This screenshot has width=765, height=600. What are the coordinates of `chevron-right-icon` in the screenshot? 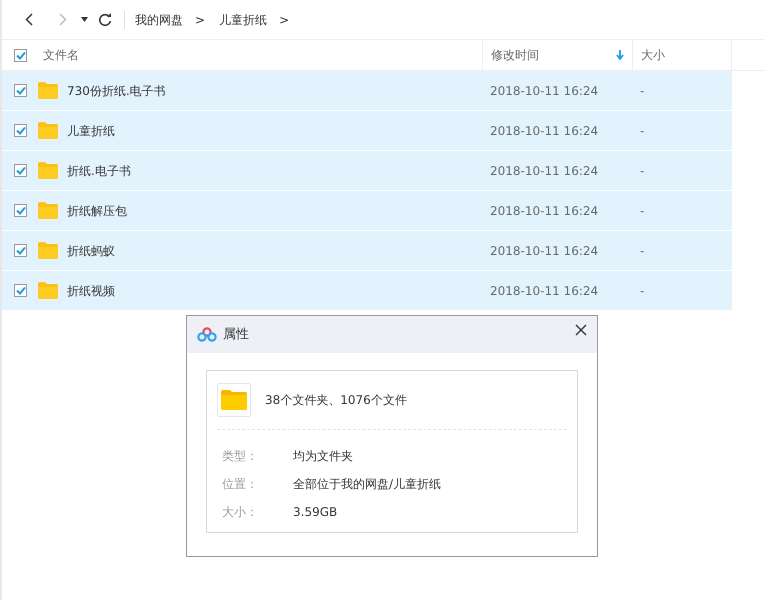 It's located at (63, 19).